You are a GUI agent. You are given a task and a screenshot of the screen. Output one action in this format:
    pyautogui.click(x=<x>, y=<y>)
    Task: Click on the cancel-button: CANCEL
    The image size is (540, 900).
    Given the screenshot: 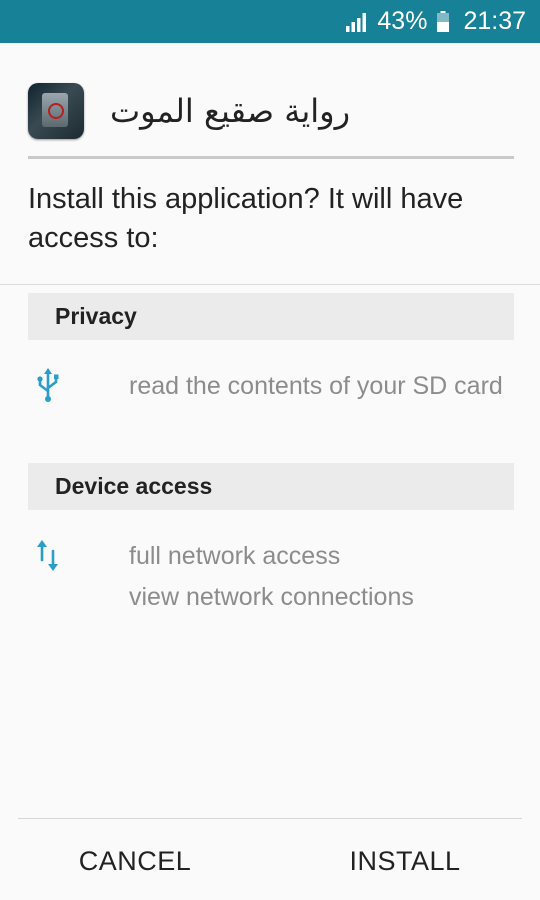 What is the action you would take?
    pyautogui.click(x=135, y=861)
    